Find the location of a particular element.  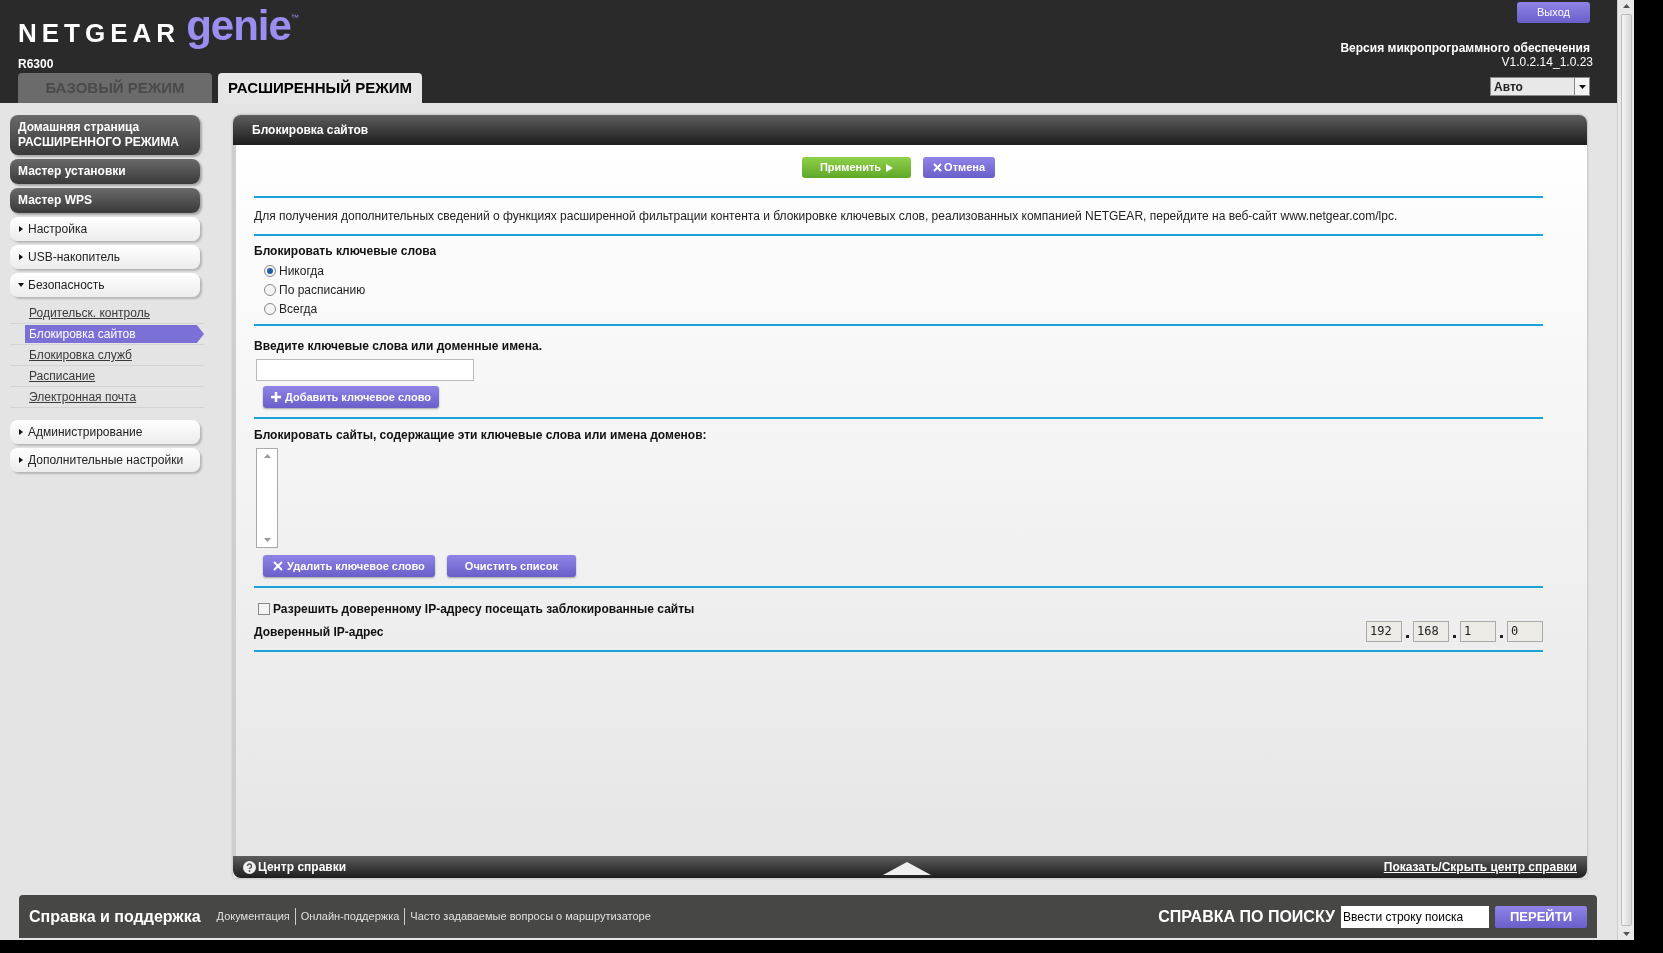

sidebar-item: Мастер установки is located at coordinates (105, 171).